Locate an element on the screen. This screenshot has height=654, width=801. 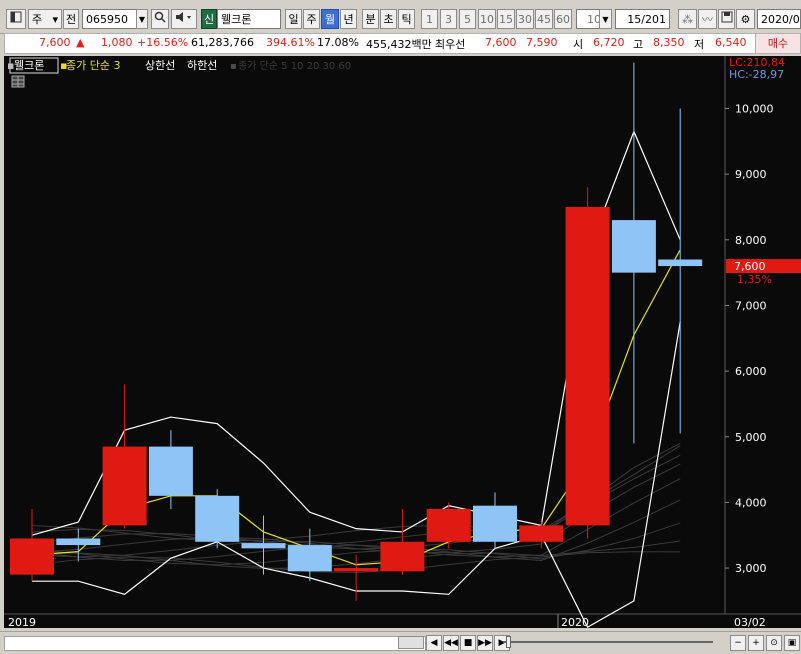
price-change: 1,080 is located at coordinates (117, 42).